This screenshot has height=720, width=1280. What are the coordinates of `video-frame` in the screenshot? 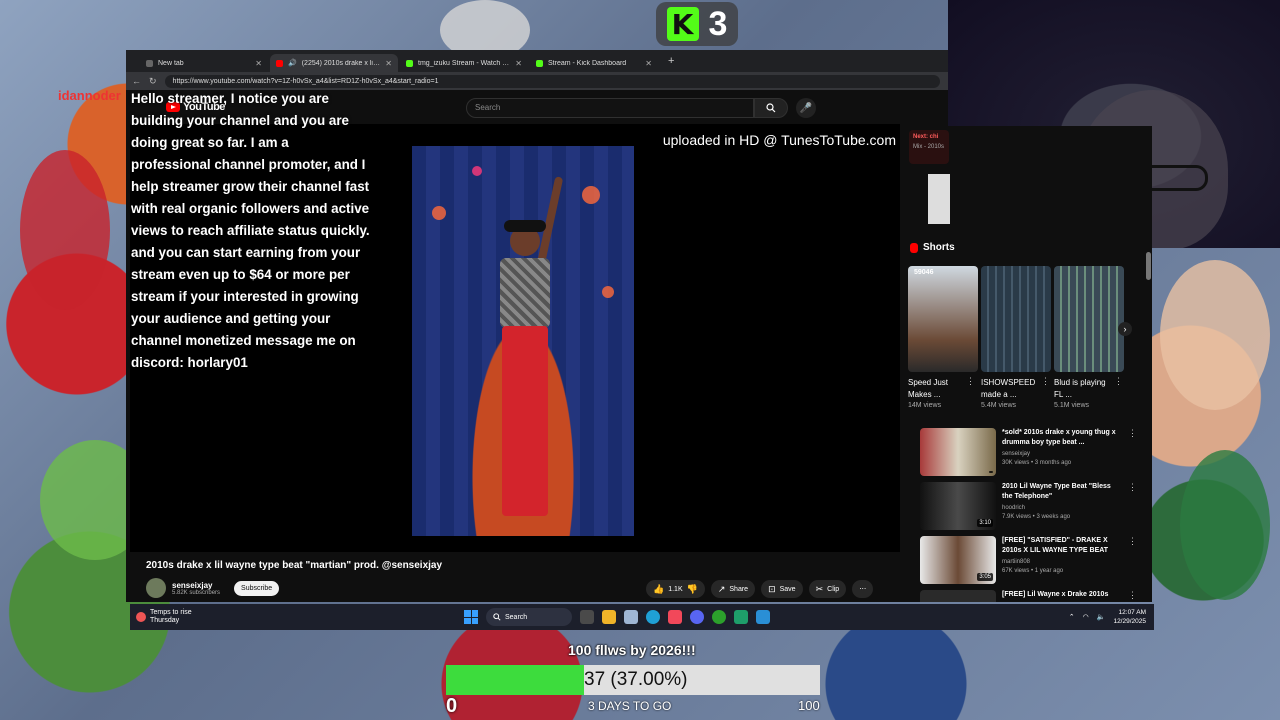 It's located at (523, 341).